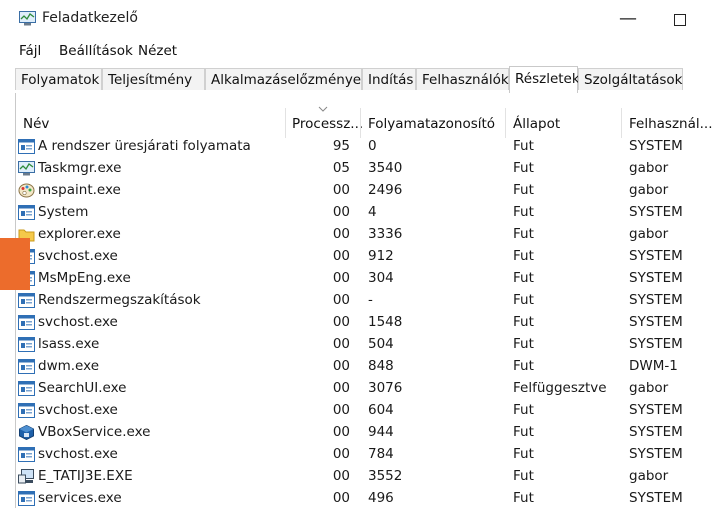 The image size is (721, 510). Describe the element at coordinates (431, 127) in the screenshot. I see `column-header-pid: Folyamatazonosító` at that location.